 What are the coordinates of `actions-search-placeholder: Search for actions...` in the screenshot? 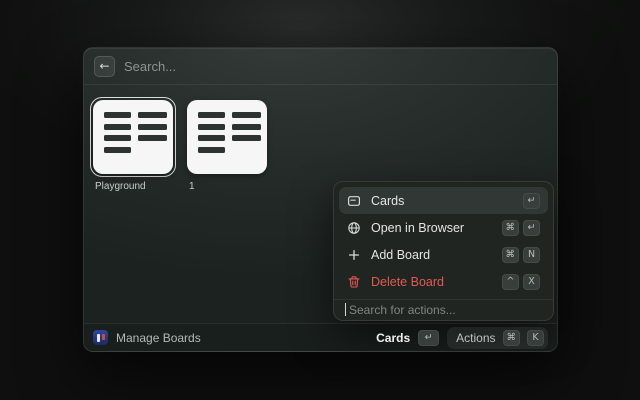 It's located at (402, 309).